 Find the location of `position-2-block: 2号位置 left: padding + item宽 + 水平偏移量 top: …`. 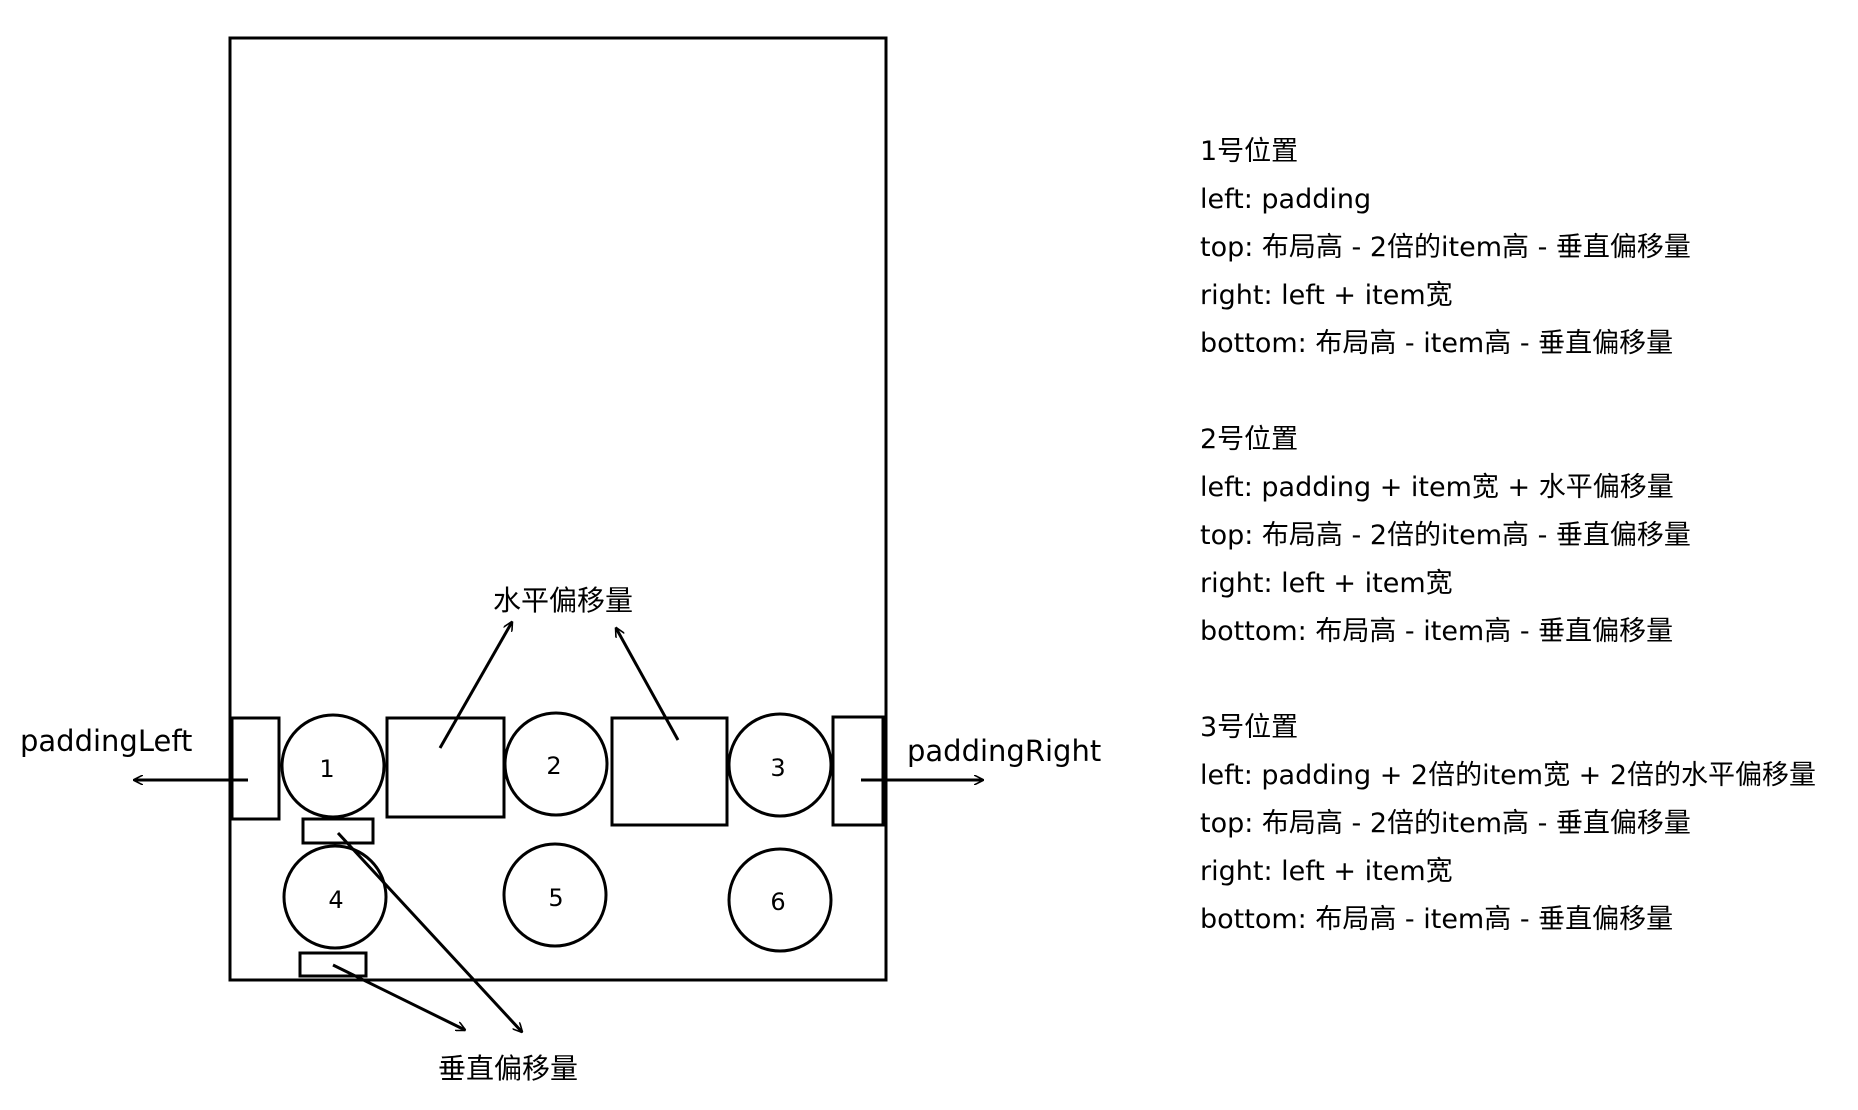

position-2-block: 2号位置 left: padding + item宽 + 水平偏移量 top: … is located at coordinates (1520, 536).